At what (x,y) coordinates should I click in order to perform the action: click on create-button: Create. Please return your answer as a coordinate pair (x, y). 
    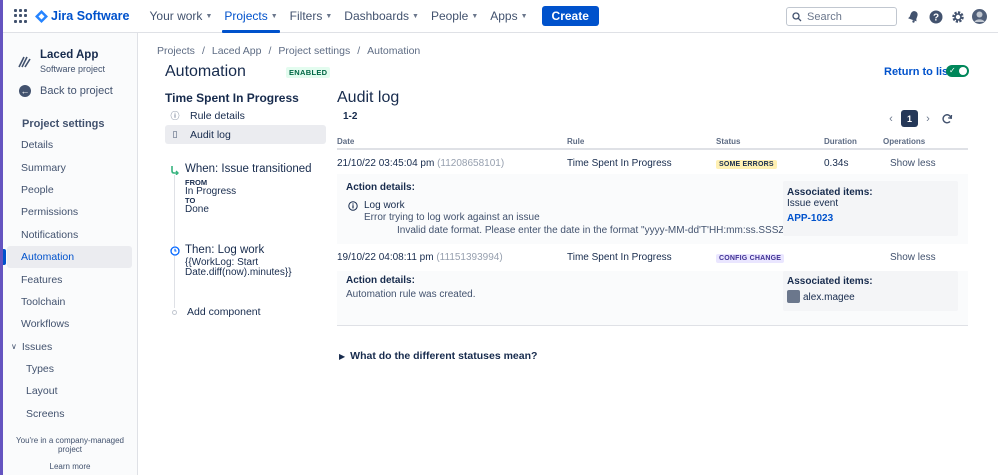
    Looking at the image, I should click on (570, 16).